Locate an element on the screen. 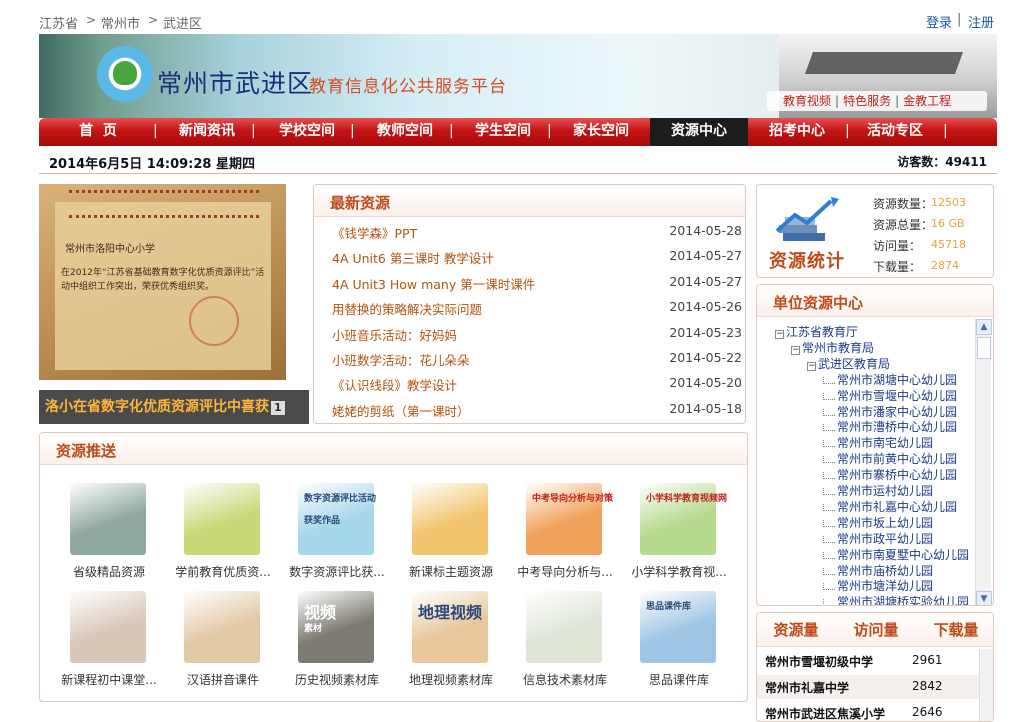  tree-node: 常州市庙桥幼儿园 is located at coordinates (878, 570).